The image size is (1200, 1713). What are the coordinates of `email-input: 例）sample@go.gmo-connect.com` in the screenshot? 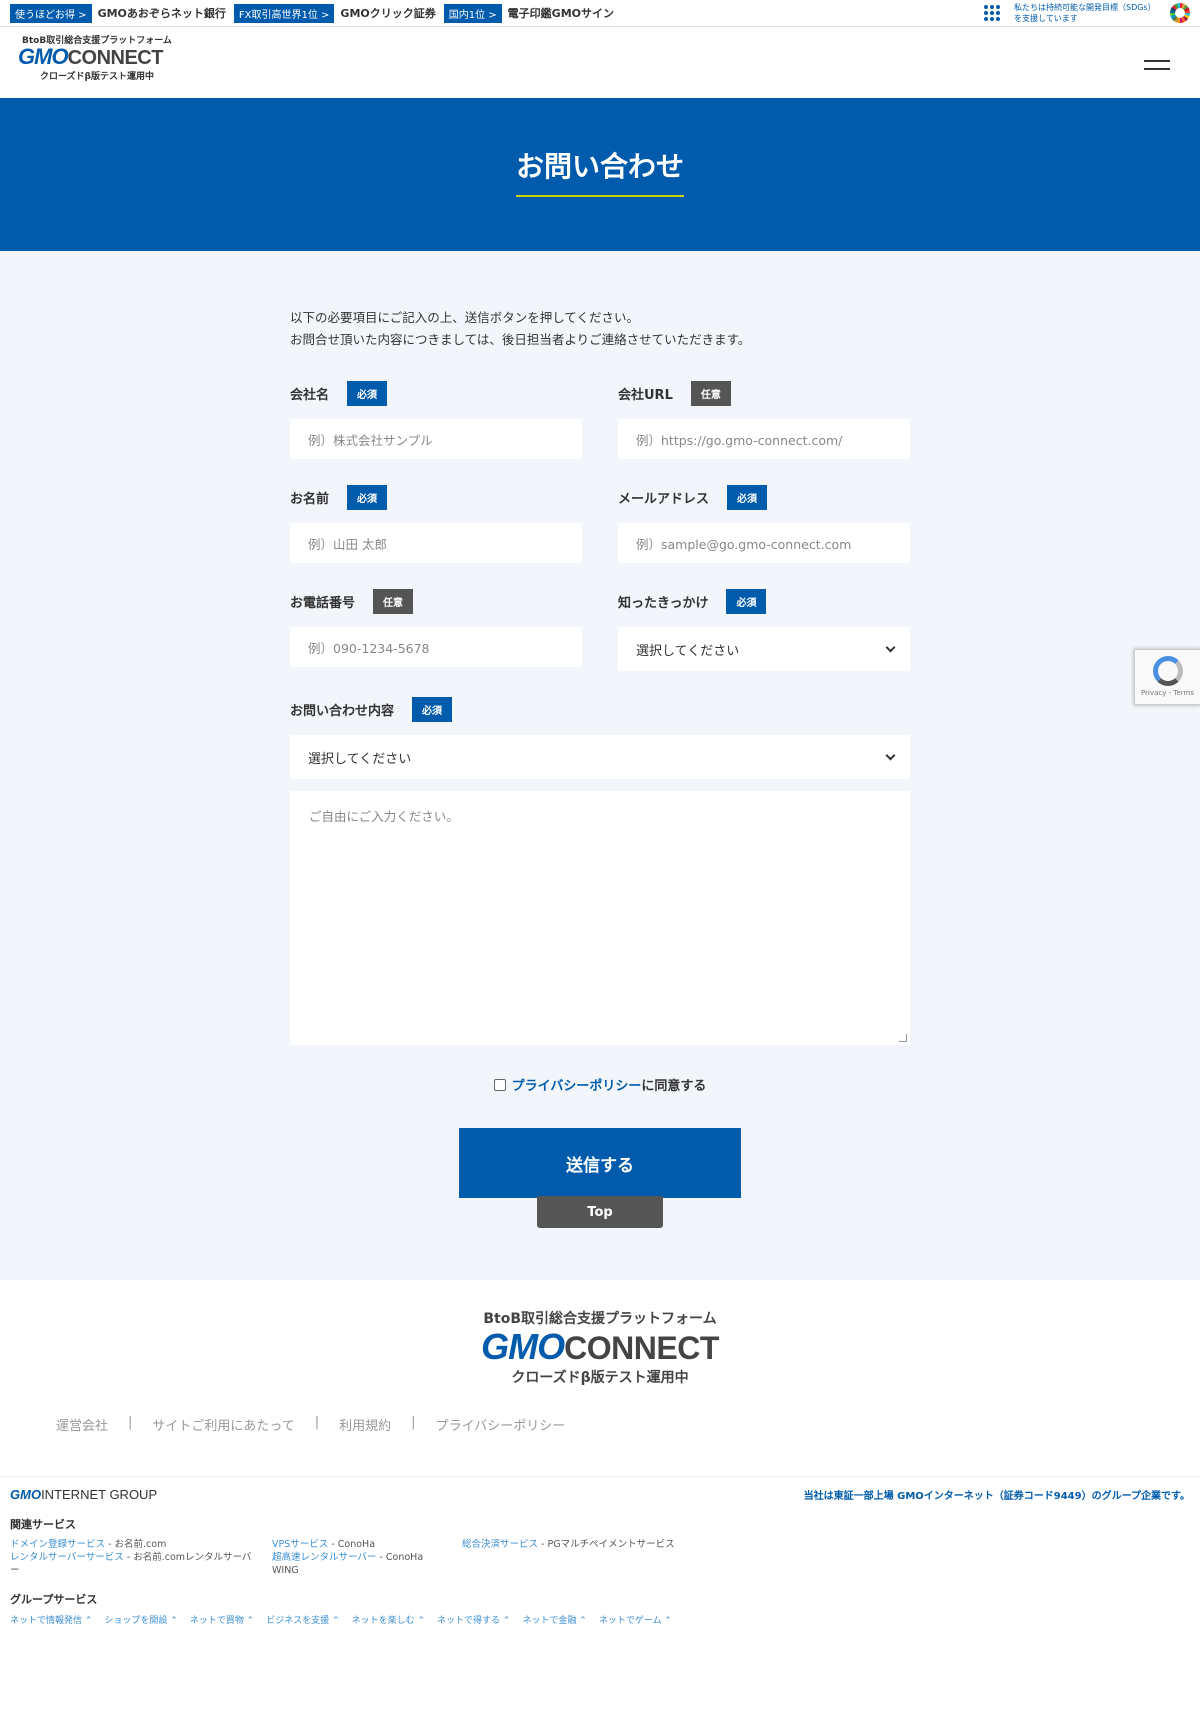 It's located at (764, 543).